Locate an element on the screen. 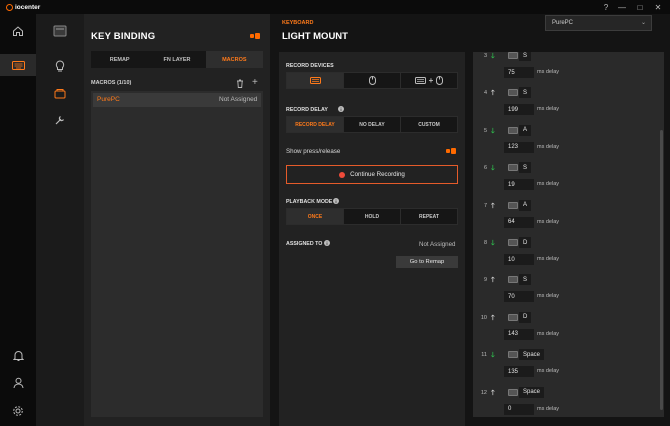  record-devices-label: RECORD DEVICES is located at coordinates (310, 66).